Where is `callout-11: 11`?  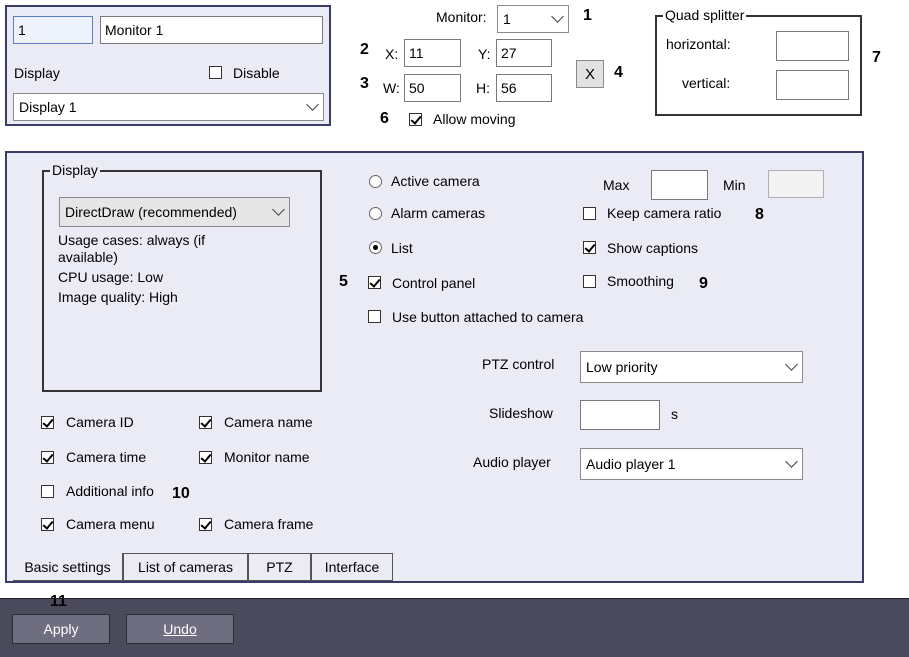 callout-11: 11 is located at coordinates (58, 601).